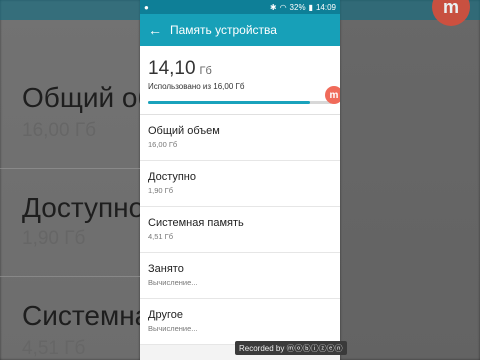 The width and height of the screenshot is (480, 360). I want to click on bg-left-title-3: Системна, so click(81, 315).